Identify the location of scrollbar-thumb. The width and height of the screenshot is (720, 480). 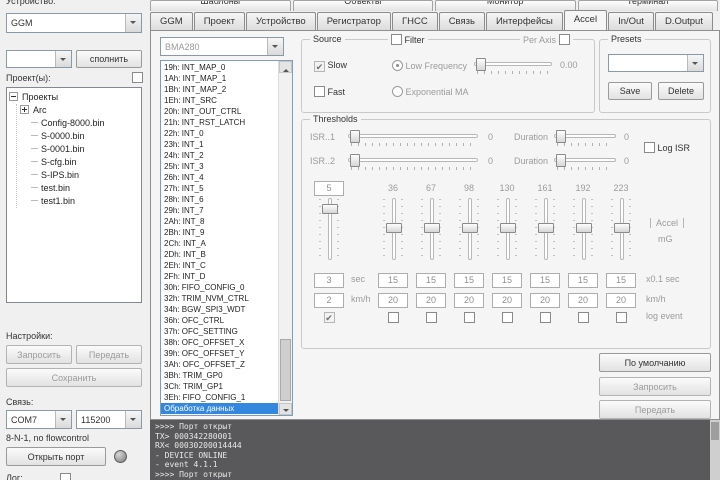
(715, 431).